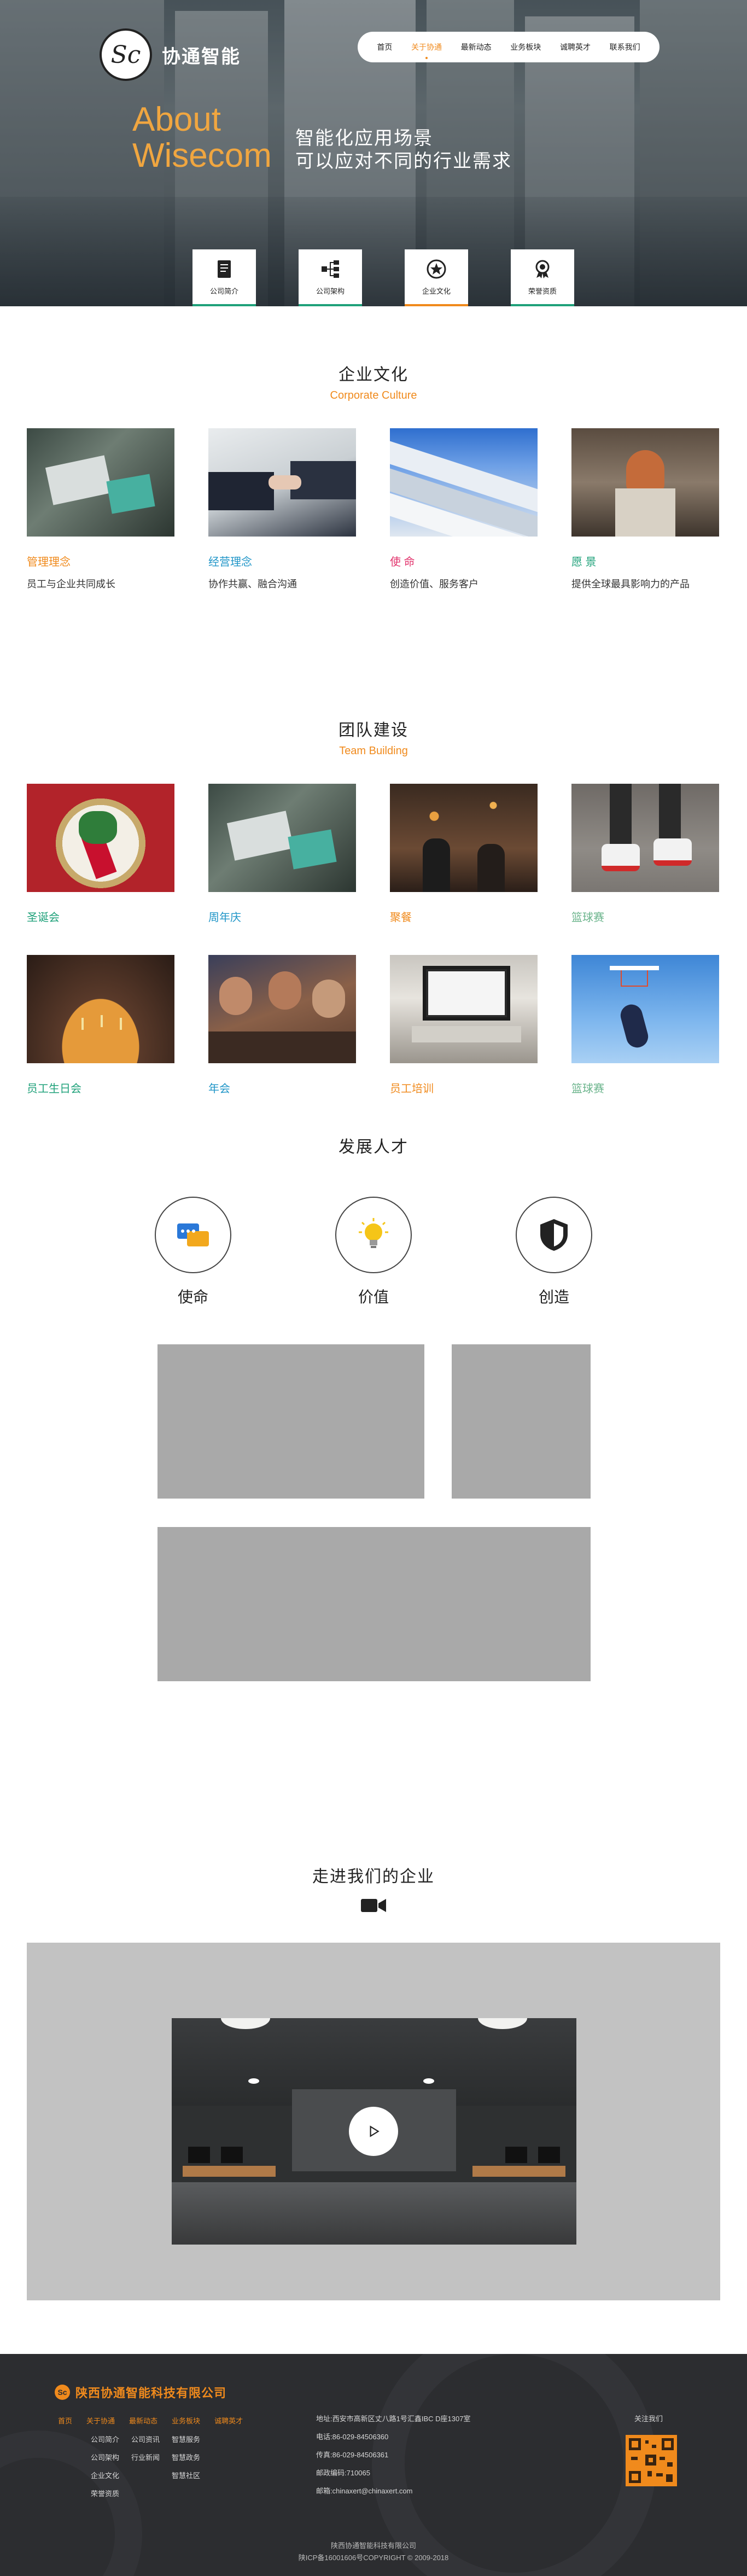 The height and width of the screenshot is (2576, 747). What do you see at coordinates (65, 2420) in the screenshot?
I see `footer-nav-item: 首页` at bounding box center [65, 2420].